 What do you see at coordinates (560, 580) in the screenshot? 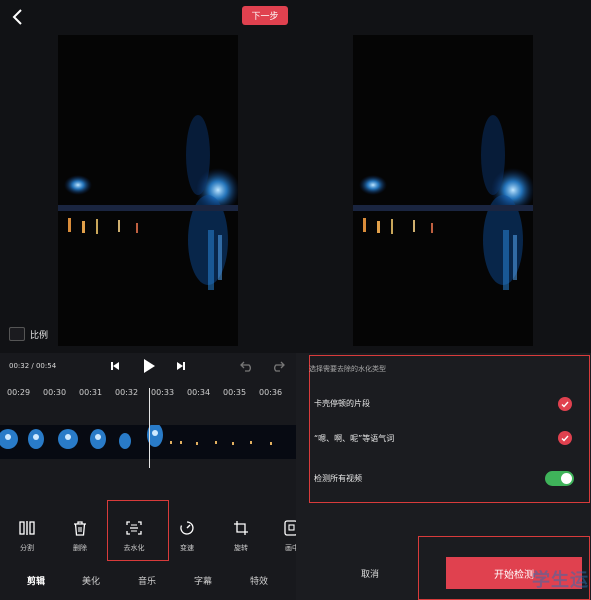
I see `watermark-logo: 学生运` at bounding box center [560, 580].